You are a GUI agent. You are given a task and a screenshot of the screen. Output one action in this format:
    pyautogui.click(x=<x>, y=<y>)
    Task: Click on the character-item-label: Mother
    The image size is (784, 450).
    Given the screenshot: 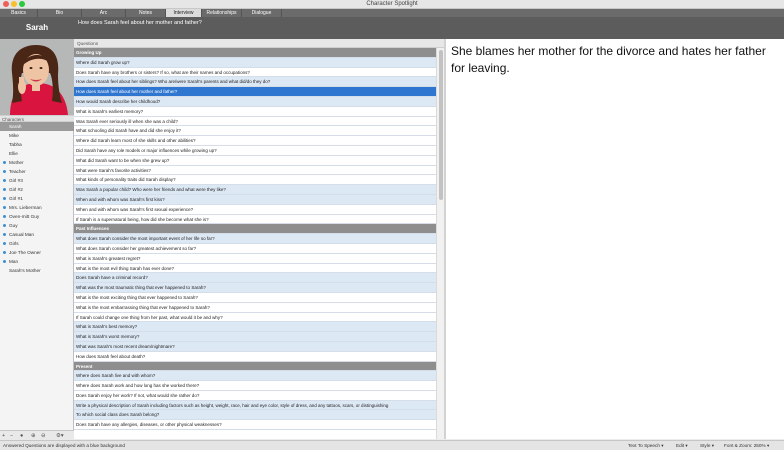 What is the action you would take?
    pyautogui.click(x=16, y=162)
    